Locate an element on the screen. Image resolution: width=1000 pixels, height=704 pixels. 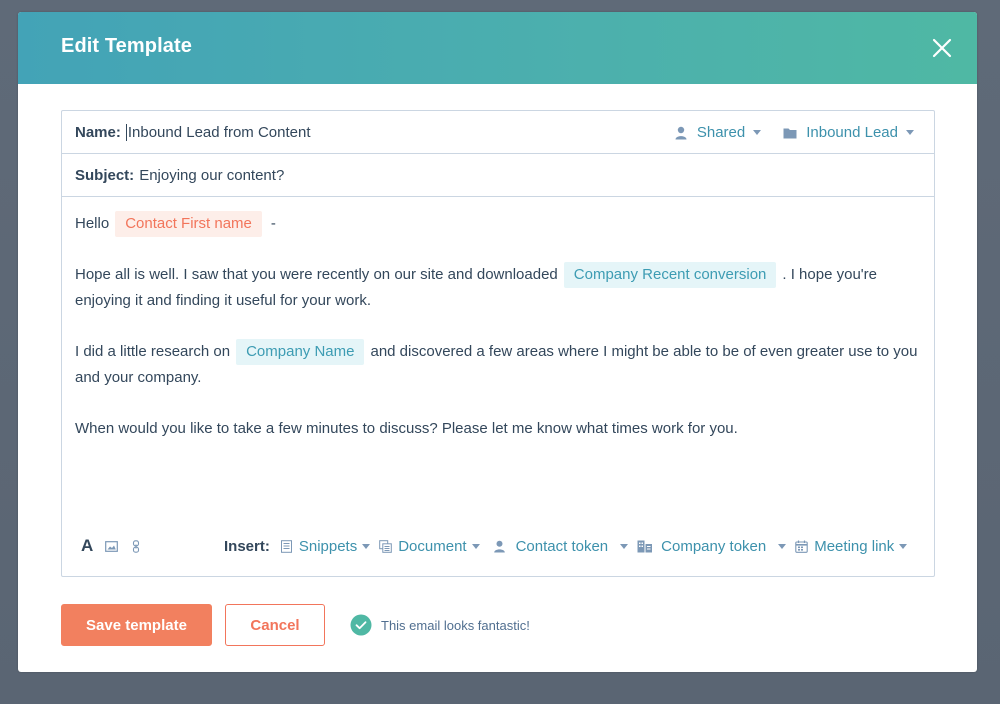
text-cursor is located at coordinates (126, 132).